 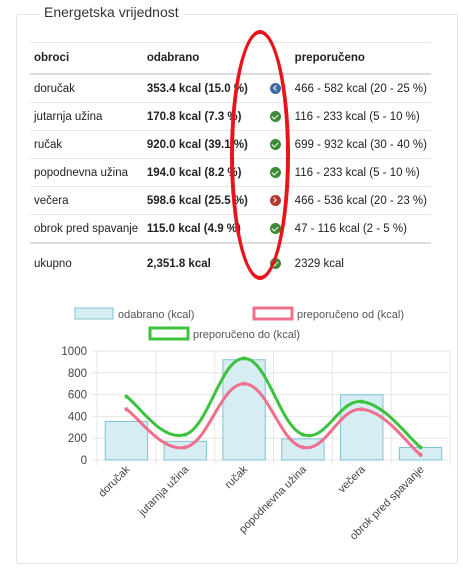 What do you see at coordinates (204, 229) in the screenshot?
I see `selected-kcal: 115.0 kcal (4.9 %)` at bounding box center [204, 229].